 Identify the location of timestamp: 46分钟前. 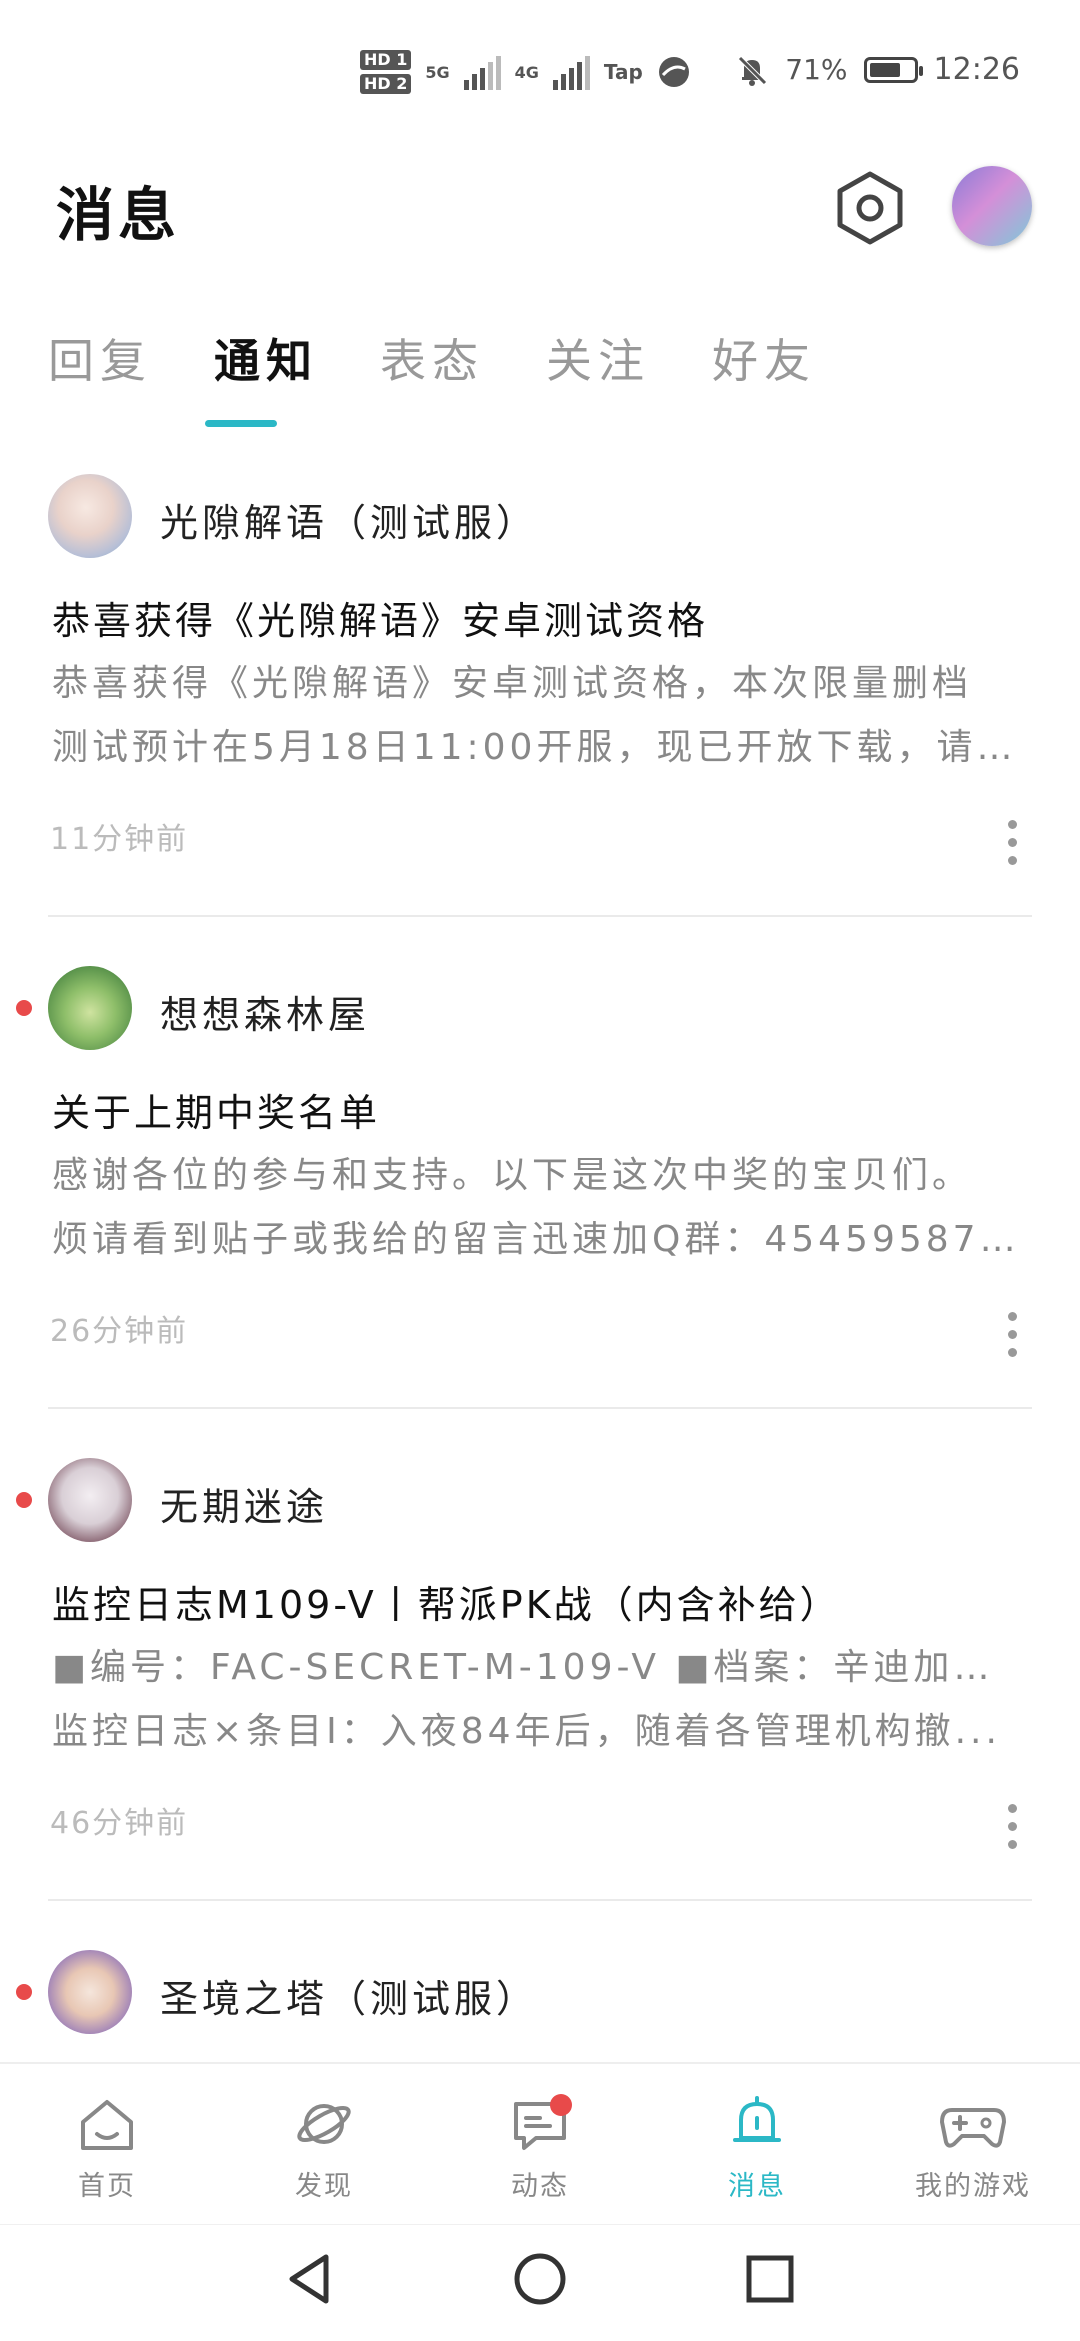
(119, 1823).